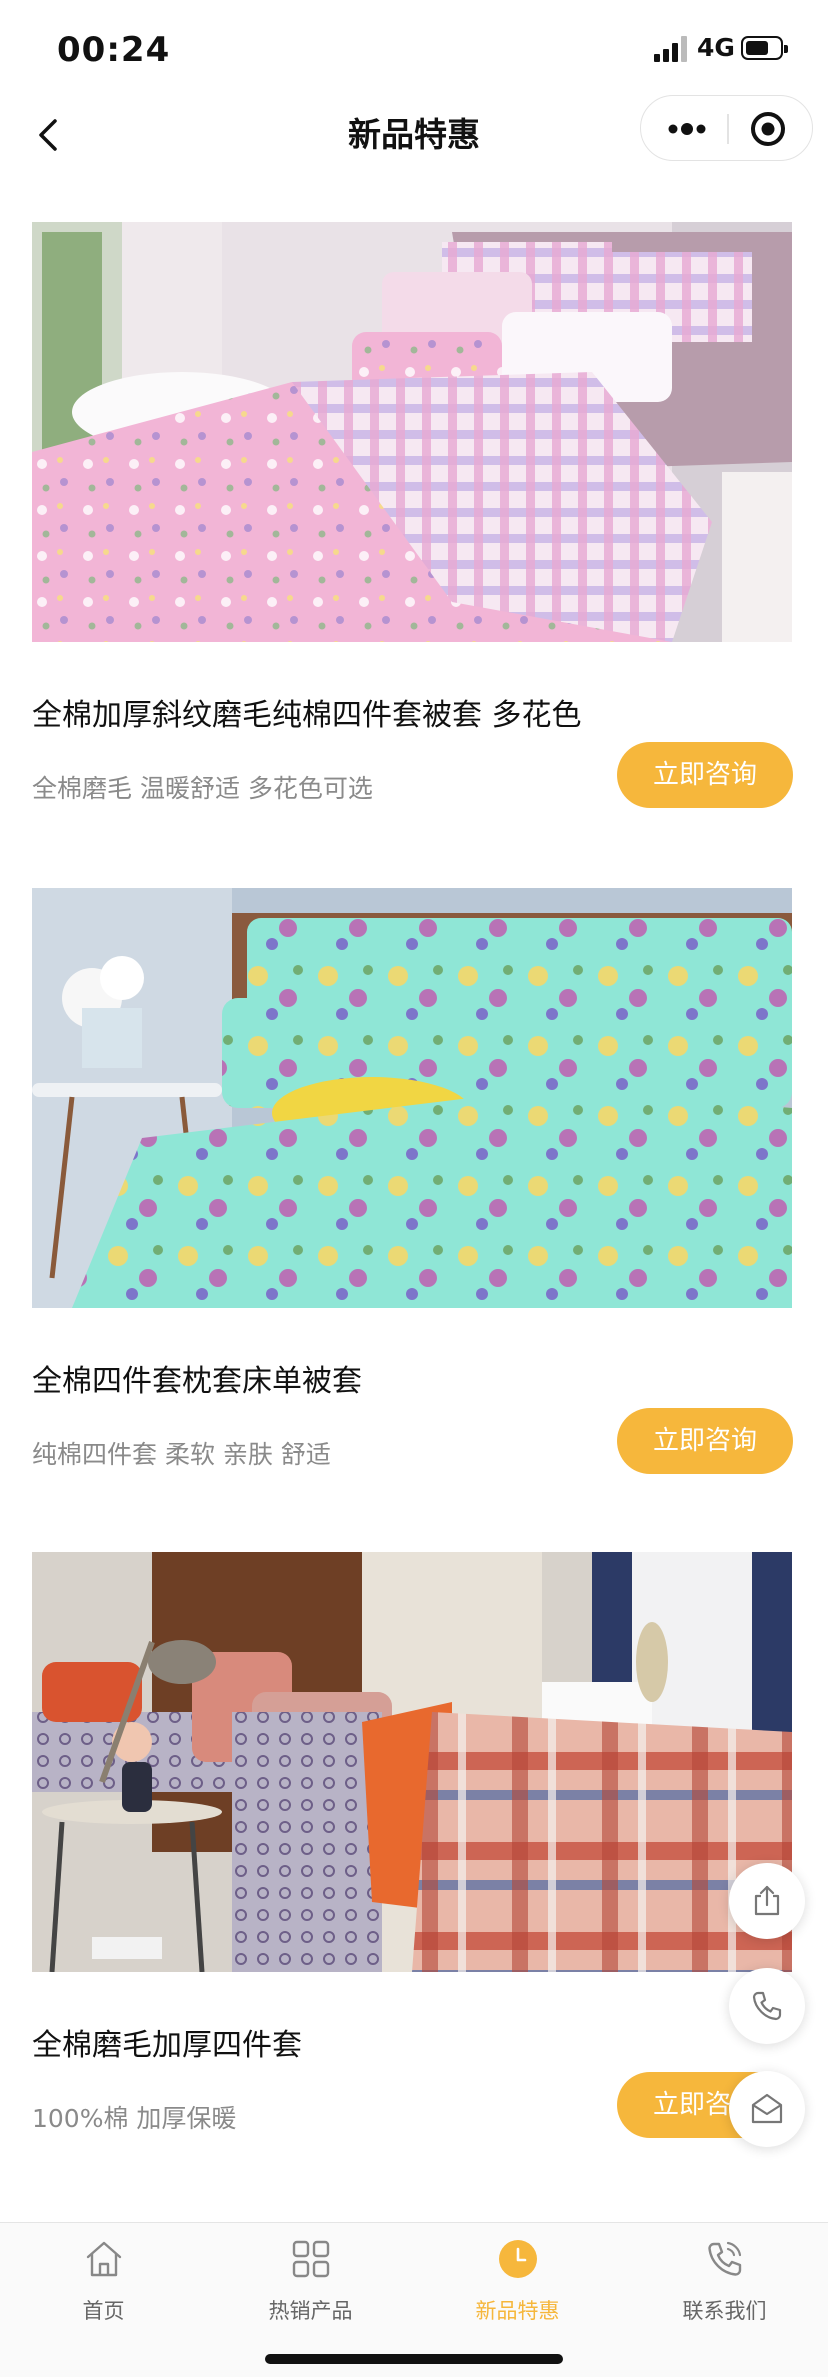  I want to click on status-bar: 00:24 4G, so click(414, 50).